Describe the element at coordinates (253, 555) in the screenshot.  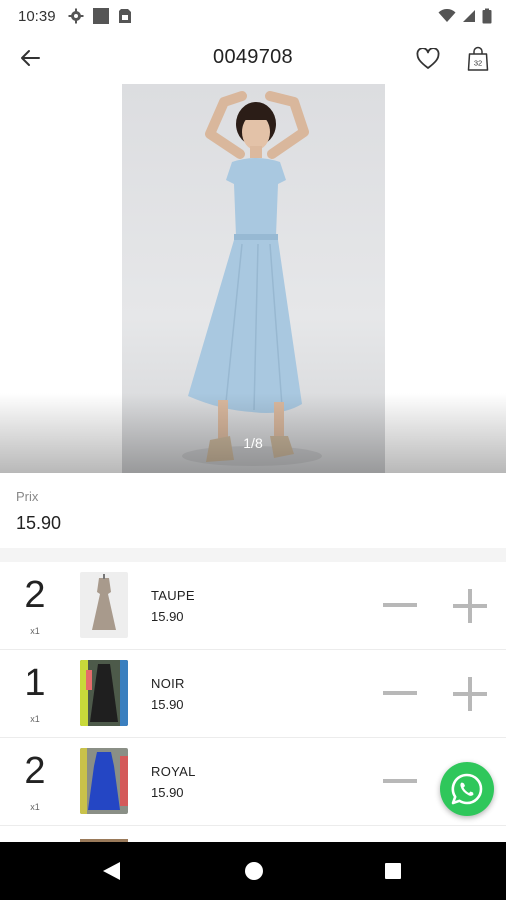
I see `section-divider` at that location.